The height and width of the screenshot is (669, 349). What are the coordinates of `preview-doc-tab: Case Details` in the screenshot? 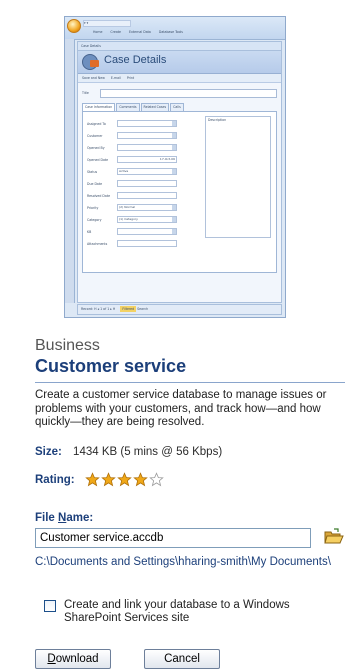 It's located at (179, 46).